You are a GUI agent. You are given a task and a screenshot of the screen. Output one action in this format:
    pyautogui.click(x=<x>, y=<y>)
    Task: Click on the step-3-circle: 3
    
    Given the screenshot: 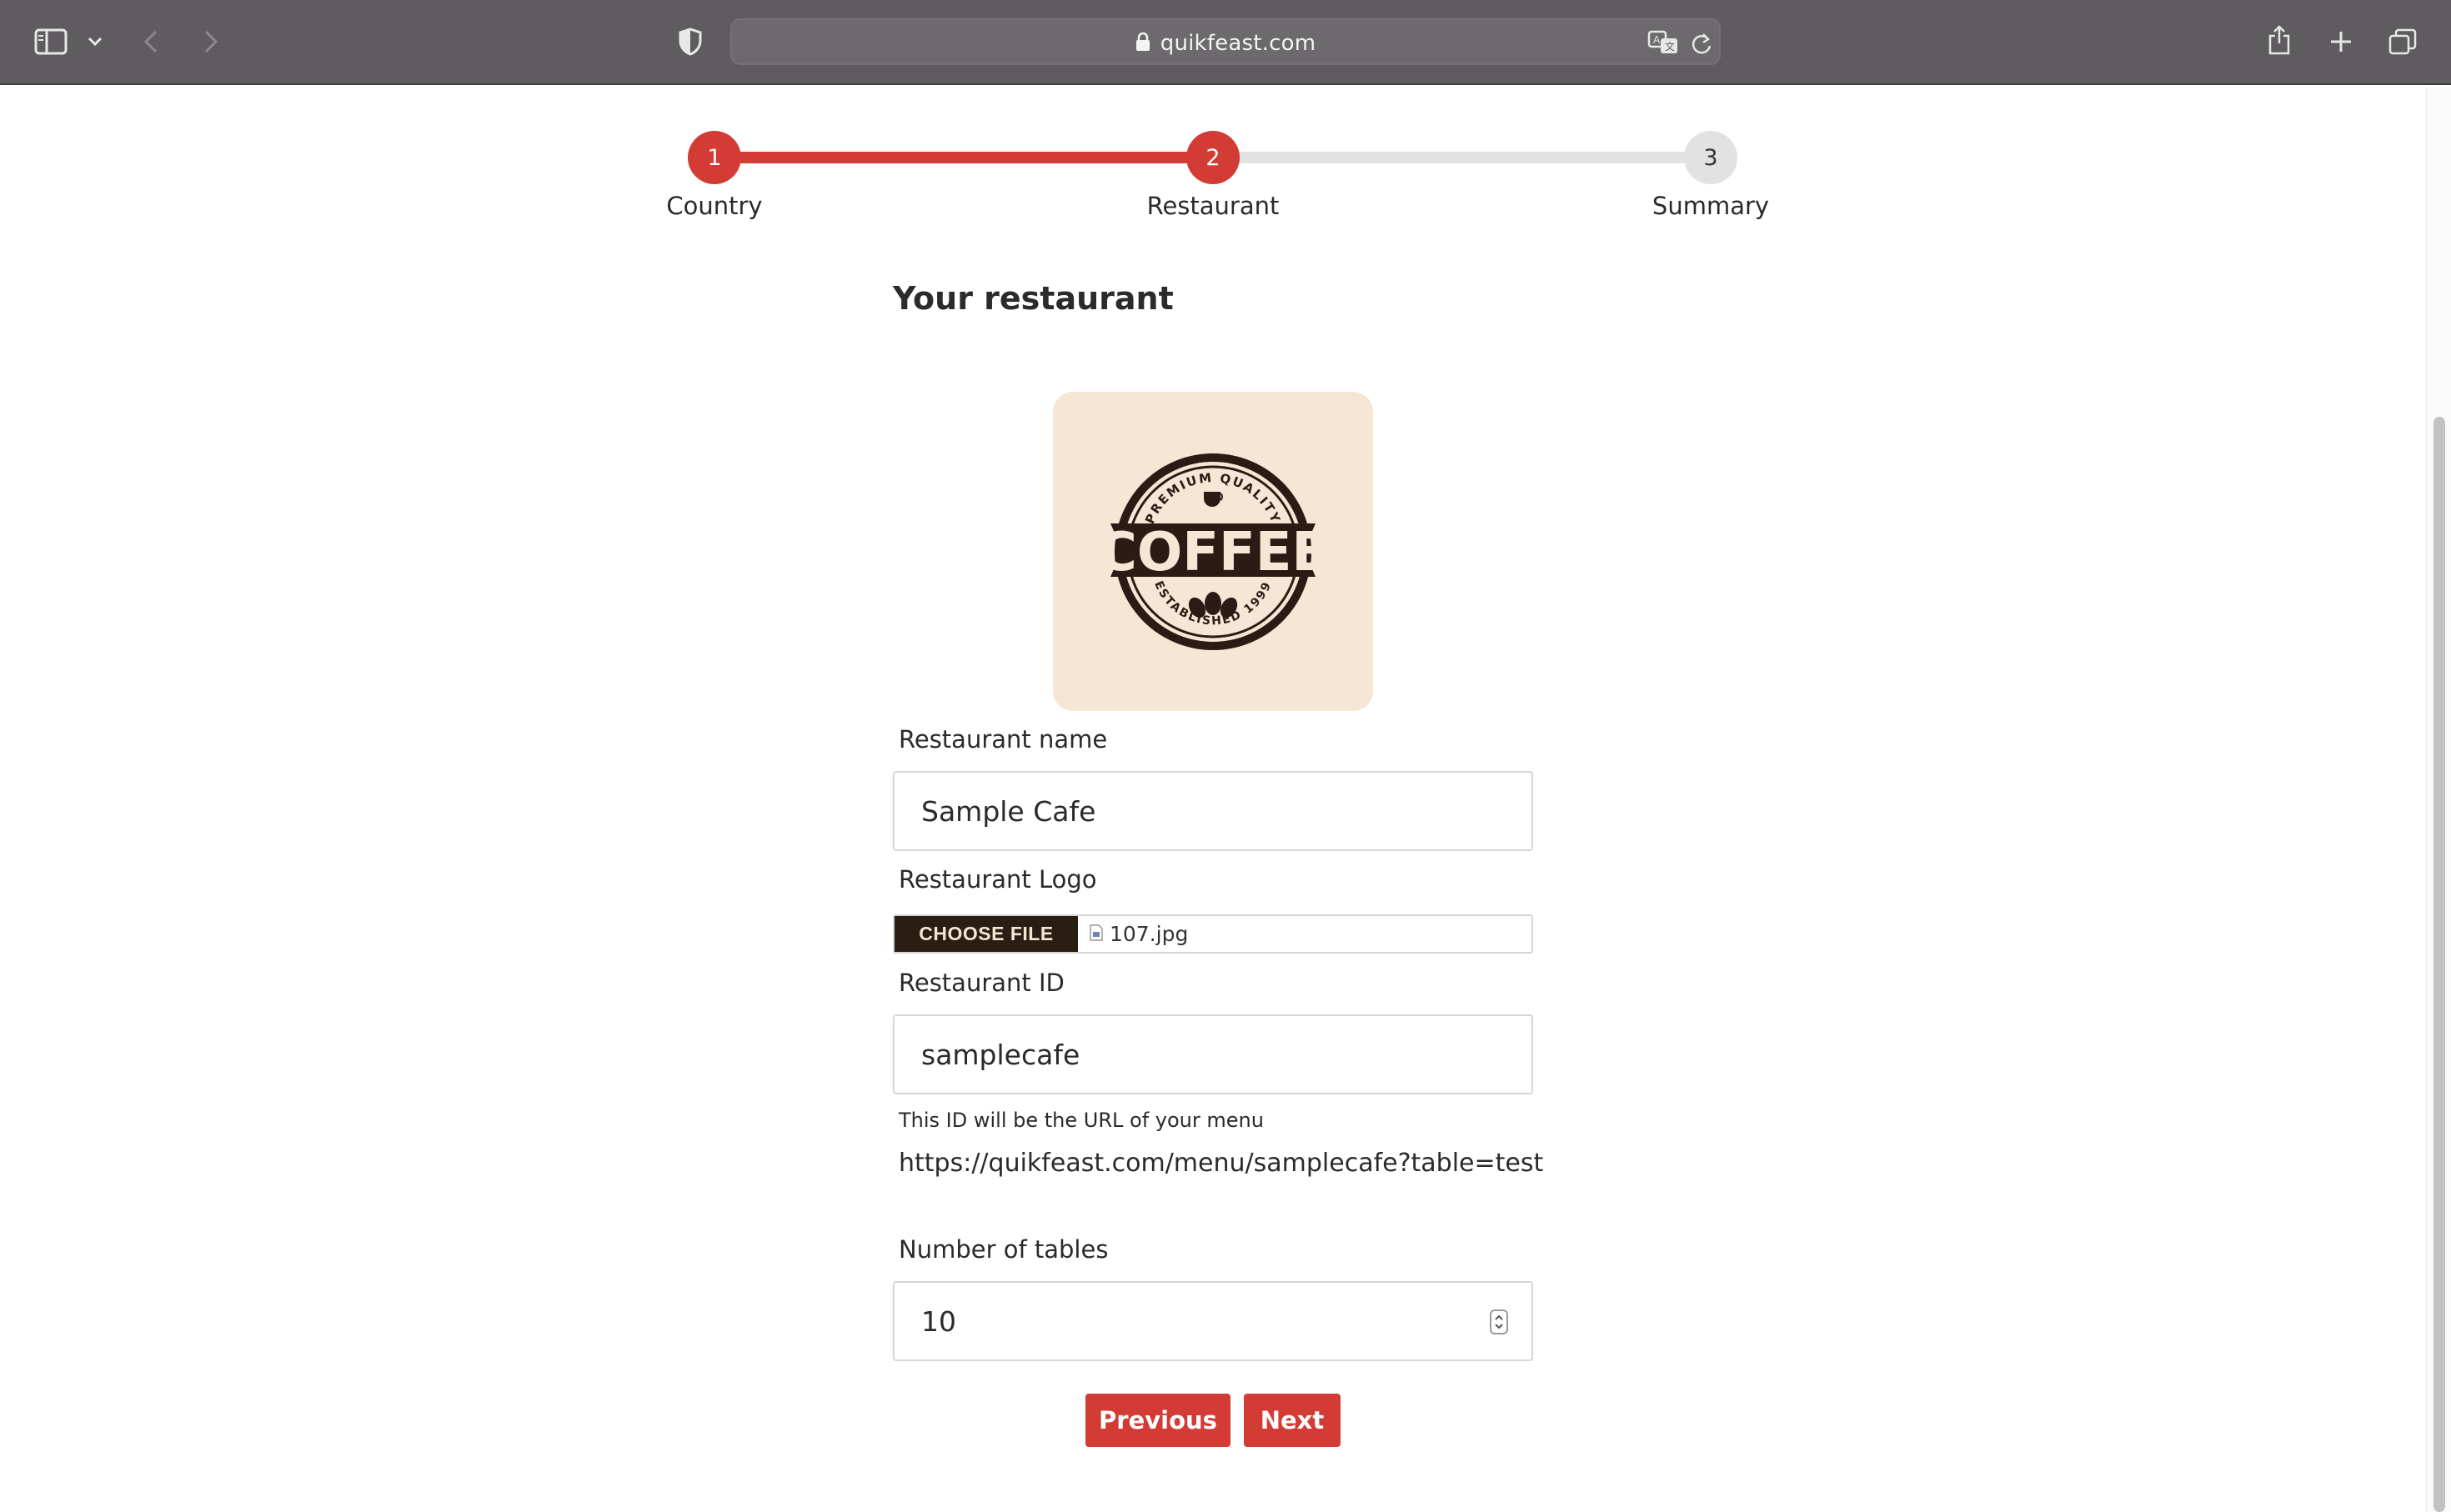 What is the action you would take?
    pyautogui.click(x=1711, y=158)
    